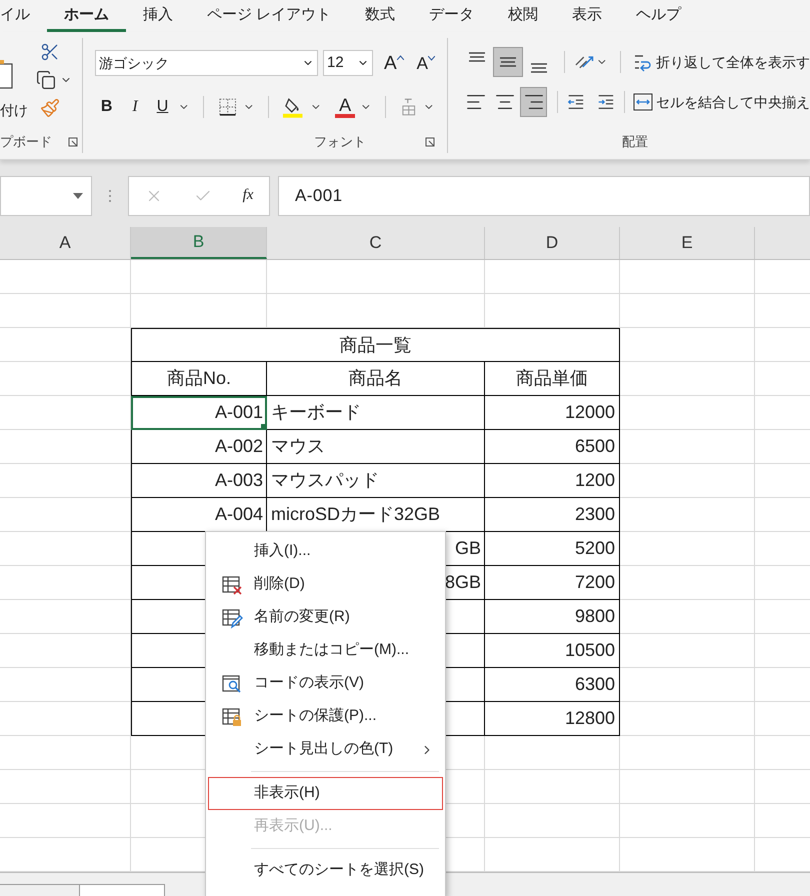  Describe the element at coordinates (325, 870) in the screenshot. I see `menu-item: すべてのシートを選択(S)` at that location.